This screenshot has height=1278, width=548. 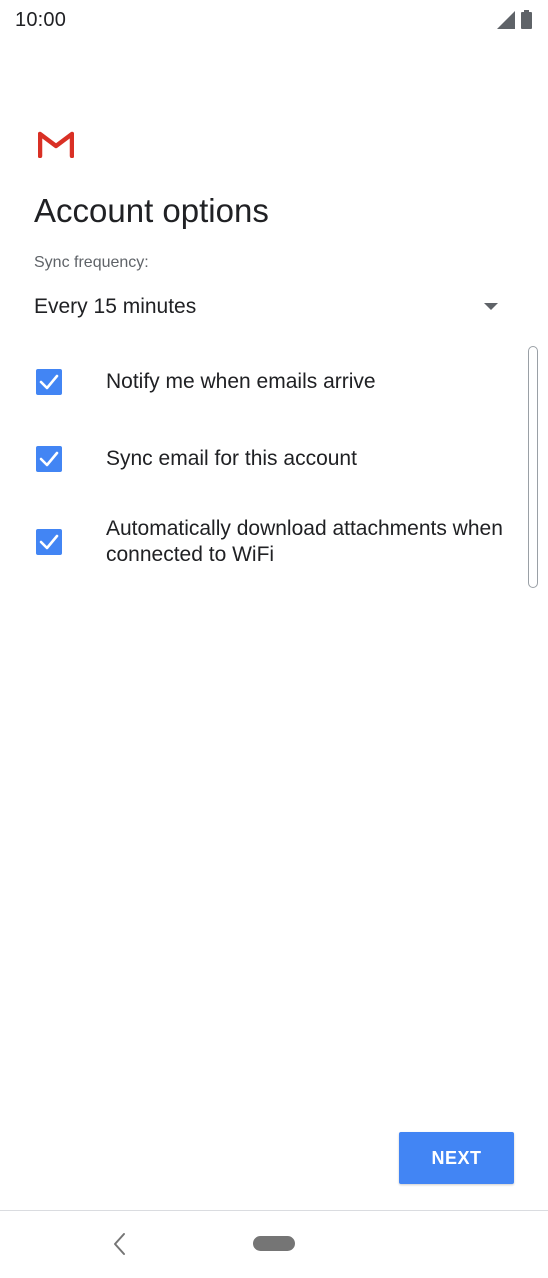 What do you see at coordinates (241, 381) in the screenshot?
I see `notify-label: Notify me when emails arrive` at bounding box center [241, 381].